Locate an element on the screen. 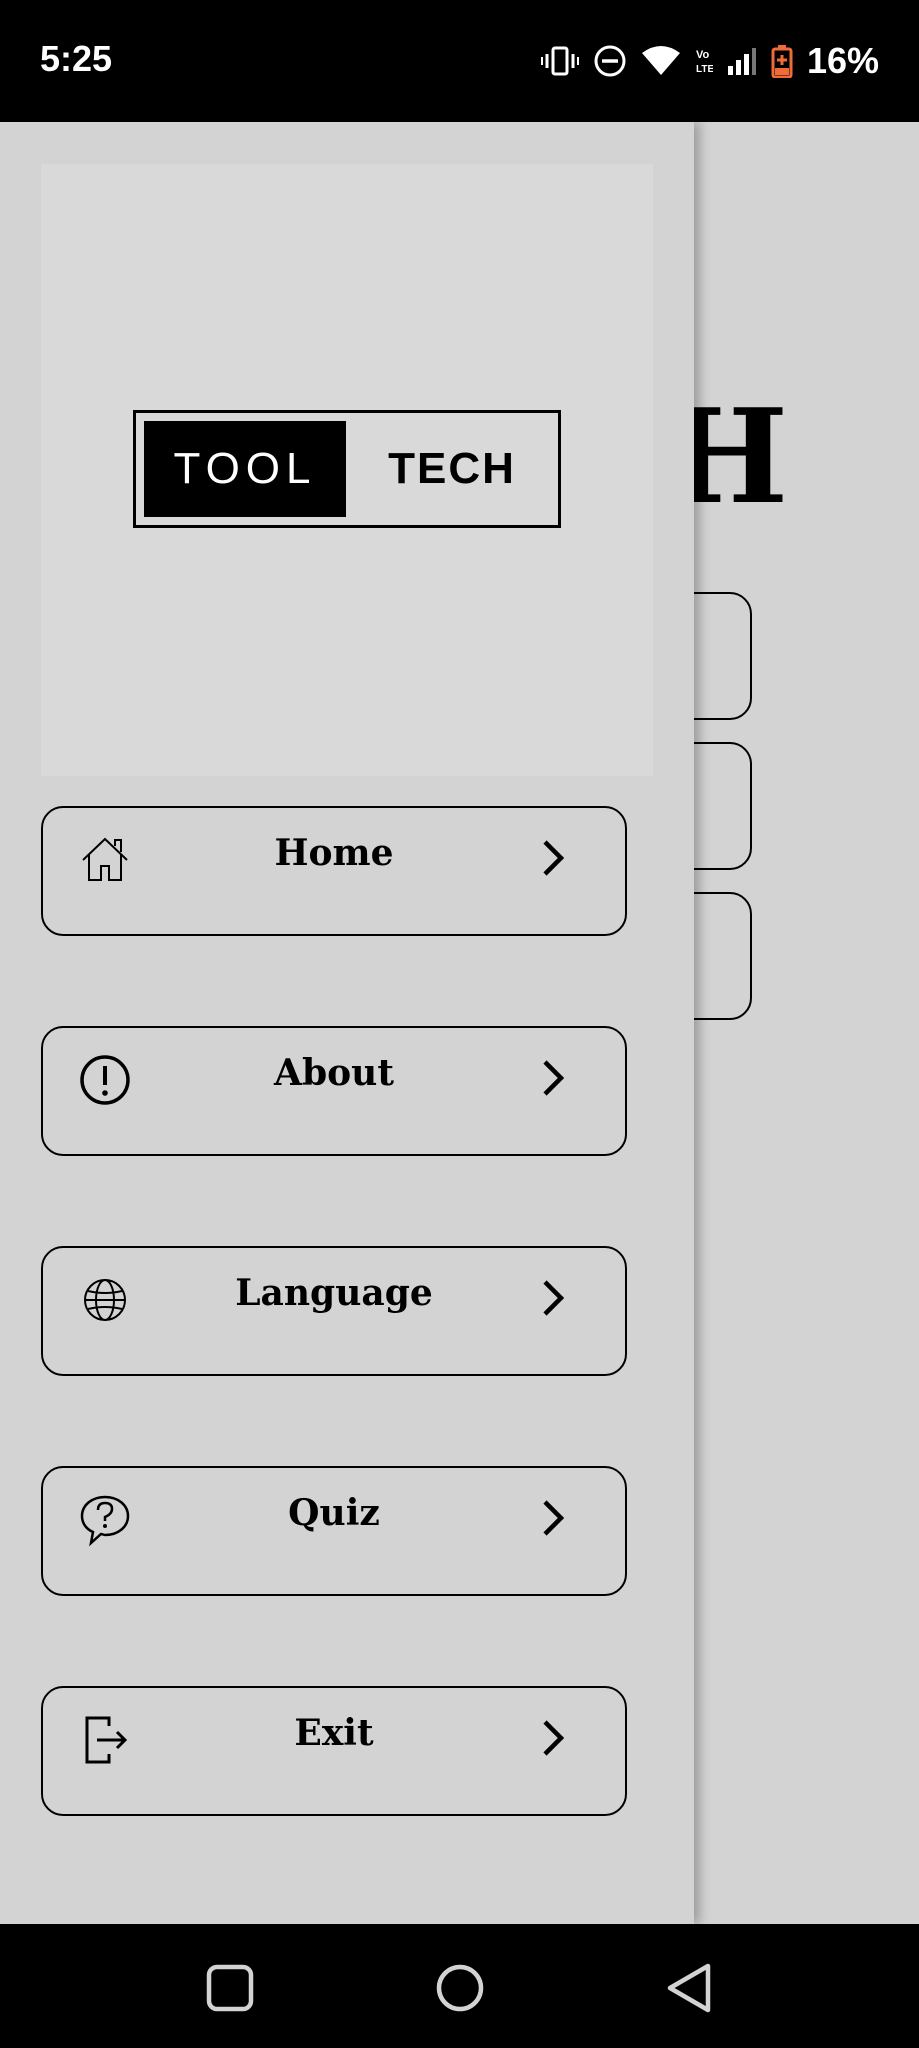 Image resolution: width=919 pixels, height=2048 pixels. menu-item-quiz: Quiz is located at coordinates (334, 1531).